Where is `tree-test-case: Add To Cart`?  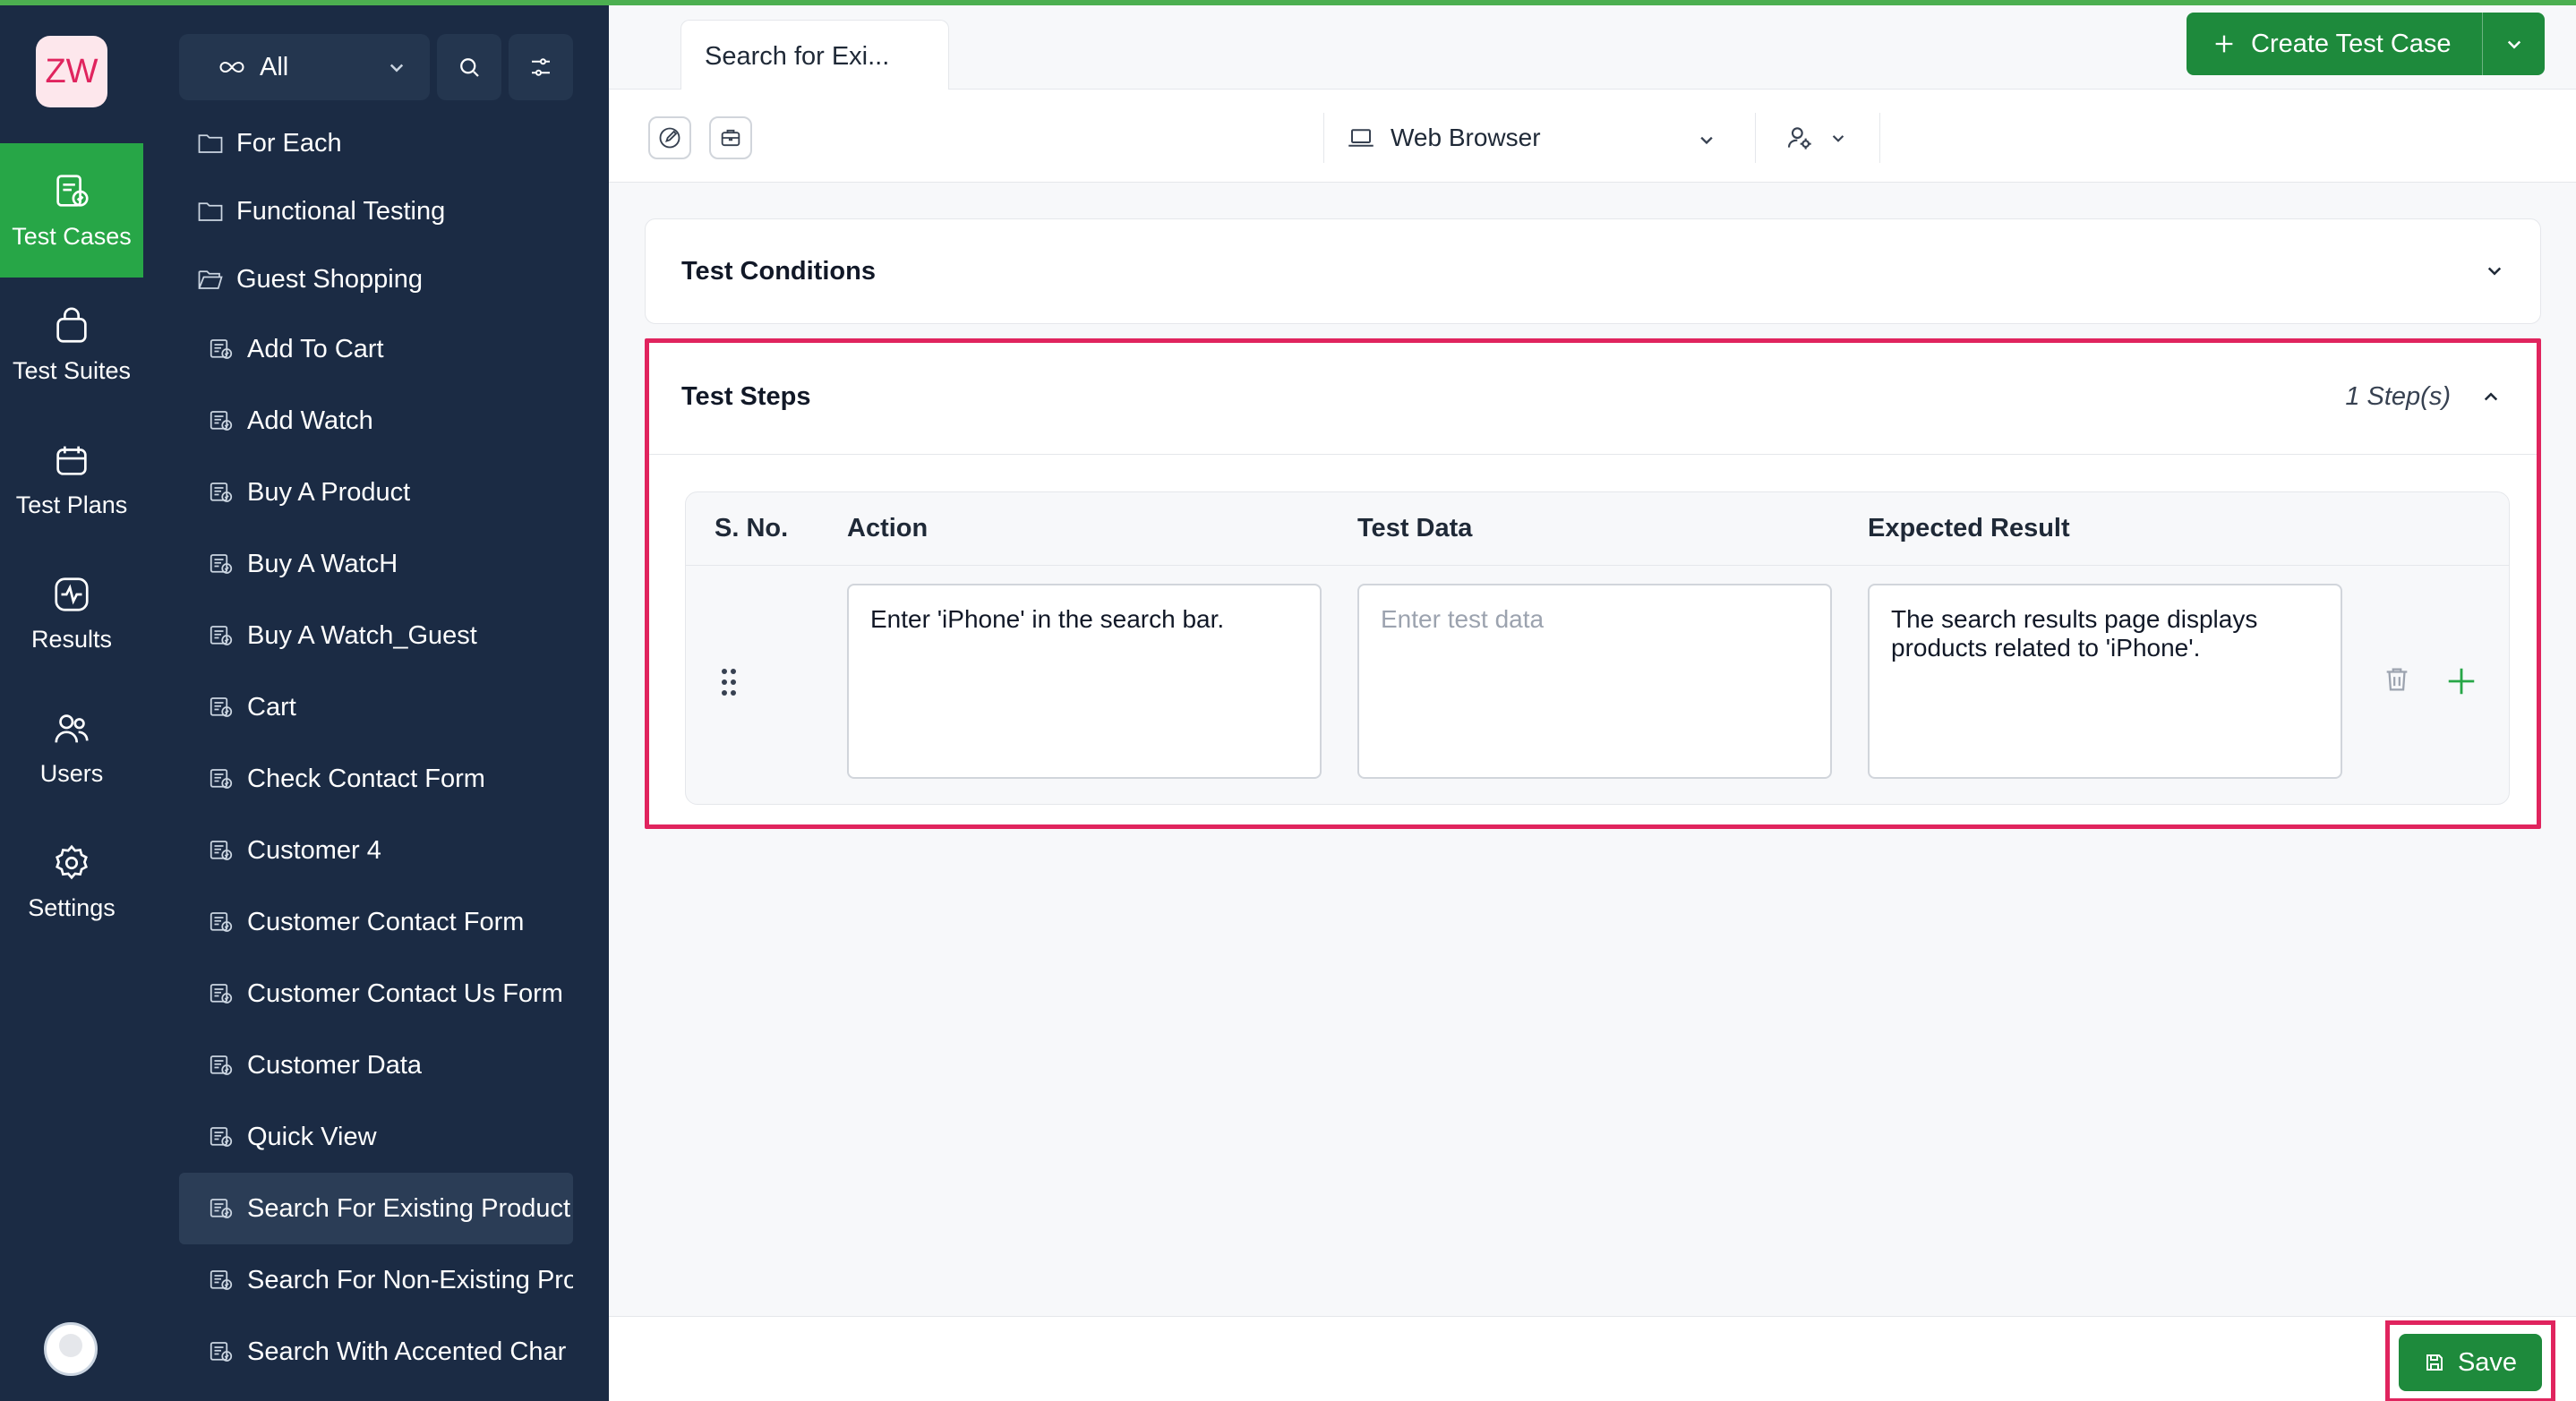
tree-test-case: Add To Cart is located at coordinates (376, 349).